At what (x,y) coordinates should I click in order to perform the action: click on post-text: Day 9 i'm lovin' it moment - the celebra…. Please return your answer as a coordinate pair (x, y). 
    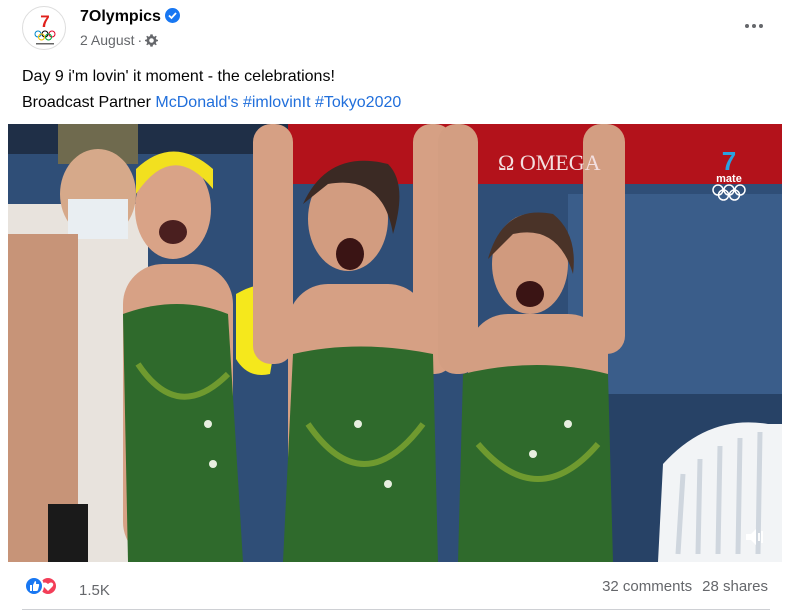
    Looking at the image, I should click on (397, 90).